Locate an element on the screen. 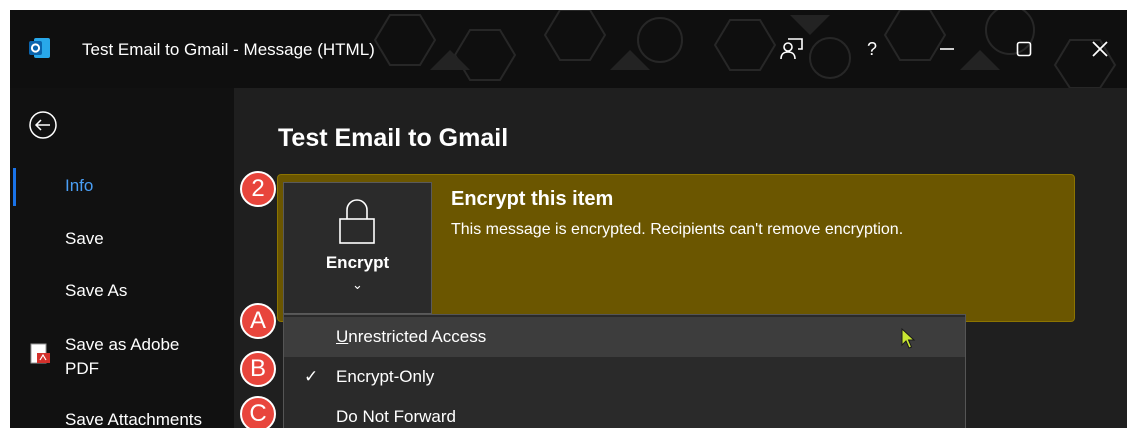 Image resolution: width=1127 pixels, height=428 pixels. checkmark-icon: ✓ is located at coordinates (311, 376).